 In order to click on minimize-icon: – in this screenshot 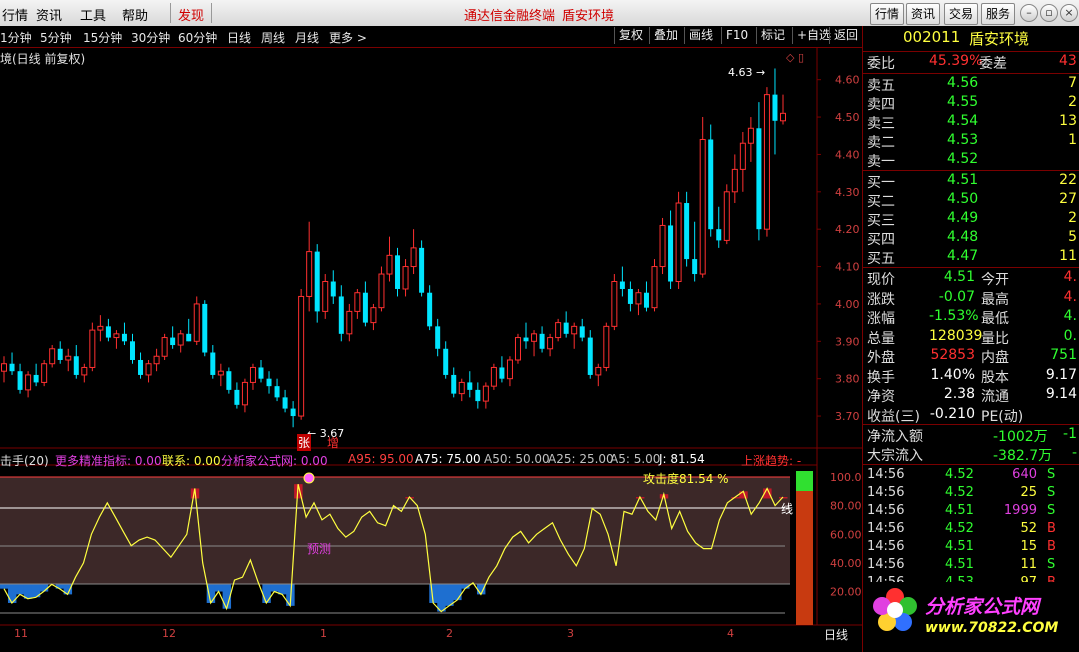, I will do `click(1029, 13)`.